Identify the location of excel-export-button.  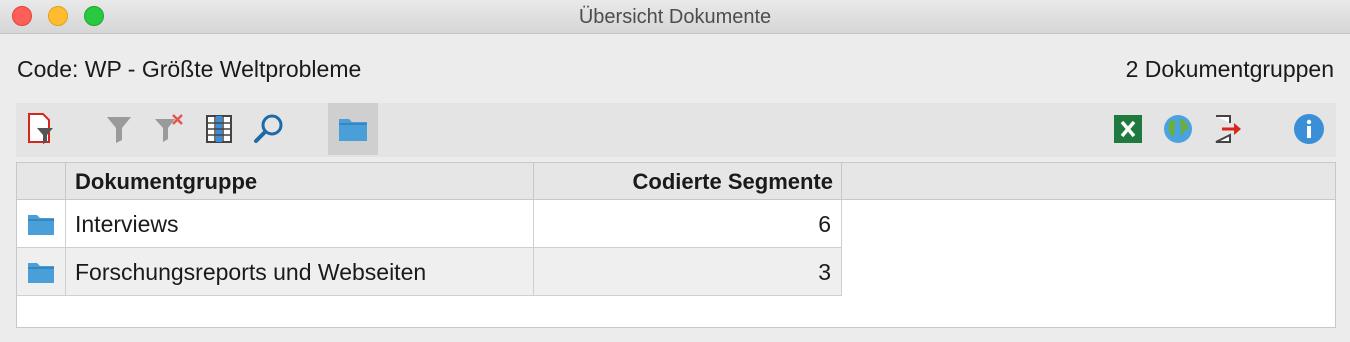
(1128, 129).